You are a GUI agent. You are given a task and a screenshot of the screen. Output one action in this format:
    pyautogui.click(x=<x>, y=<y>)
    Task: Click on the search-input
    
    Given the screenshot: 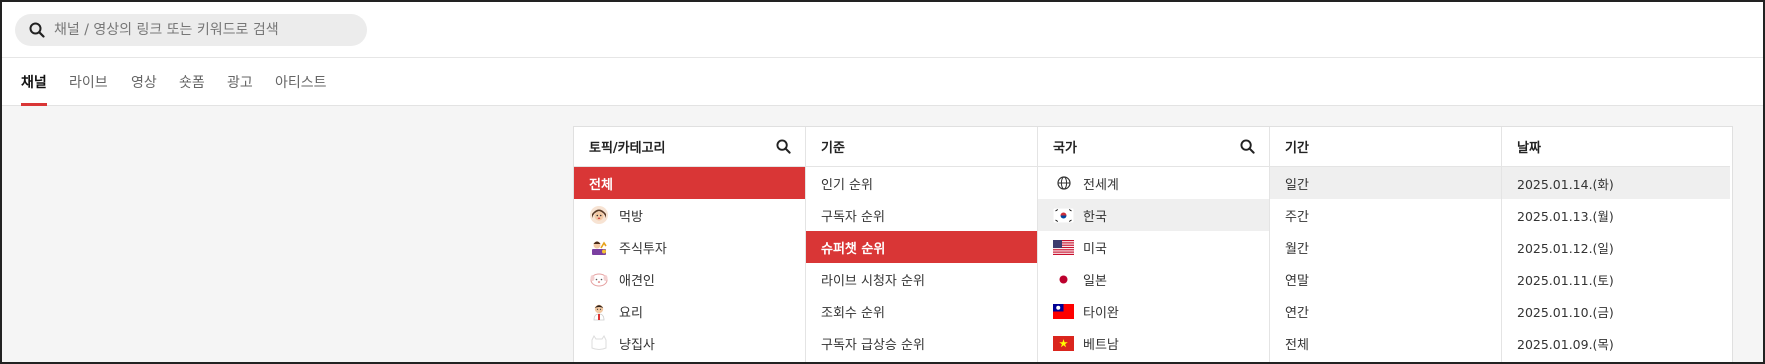 What is the action you would take?
    pyautogui.click(x=204, y=30)
    